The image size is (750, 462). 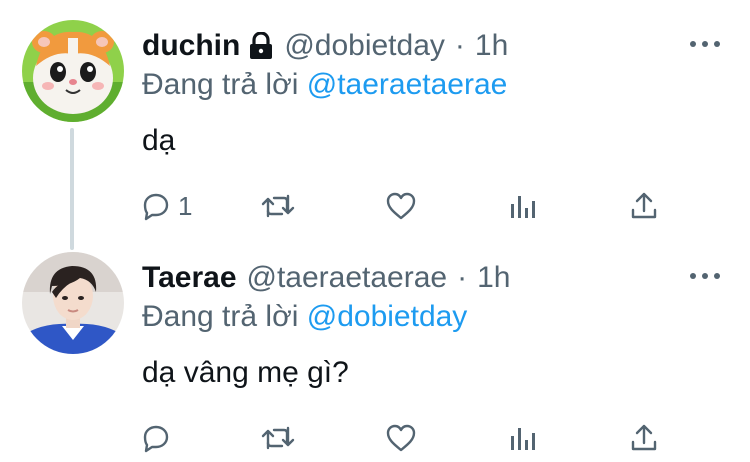 I want to click on action-bar: 1, so click(x=375, y=206).